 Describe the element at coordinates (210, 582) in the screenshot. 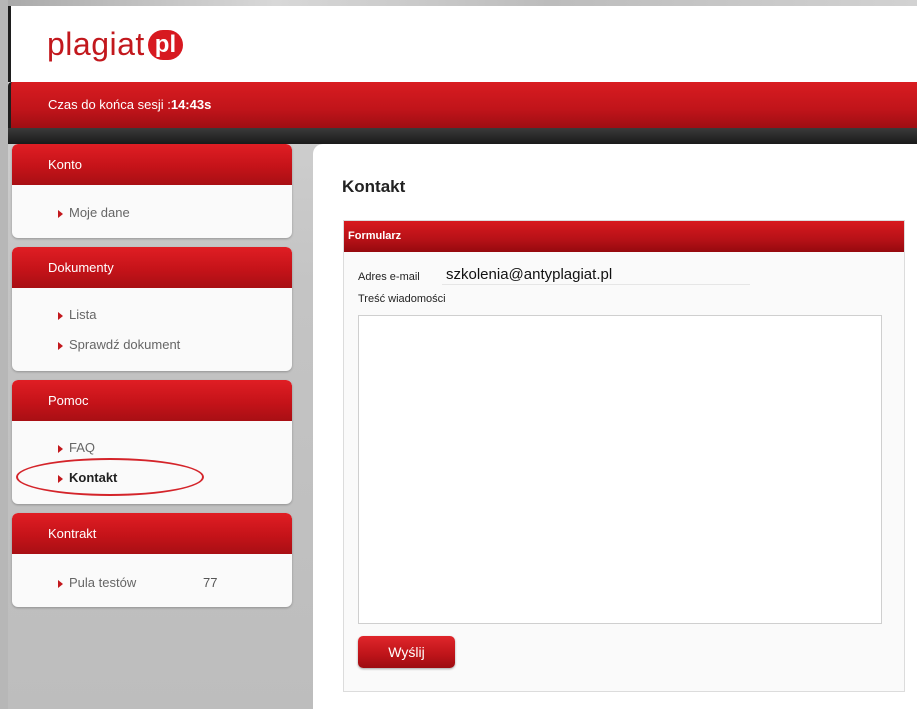

I see `test-pool-count: 77` at that location.